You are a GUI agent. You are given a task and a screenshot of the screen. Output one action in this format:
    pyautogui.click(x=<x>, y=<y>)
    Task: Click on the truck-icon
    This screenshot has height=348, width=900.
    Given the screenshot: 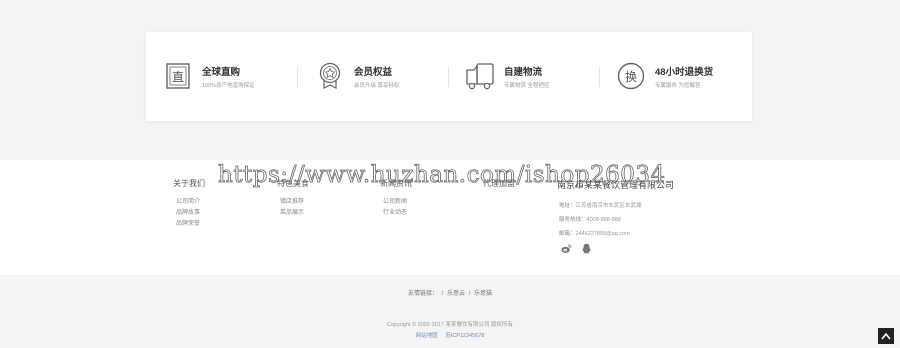 What is the action you would take?
    pyautogui.click(x=480, y=76)
    